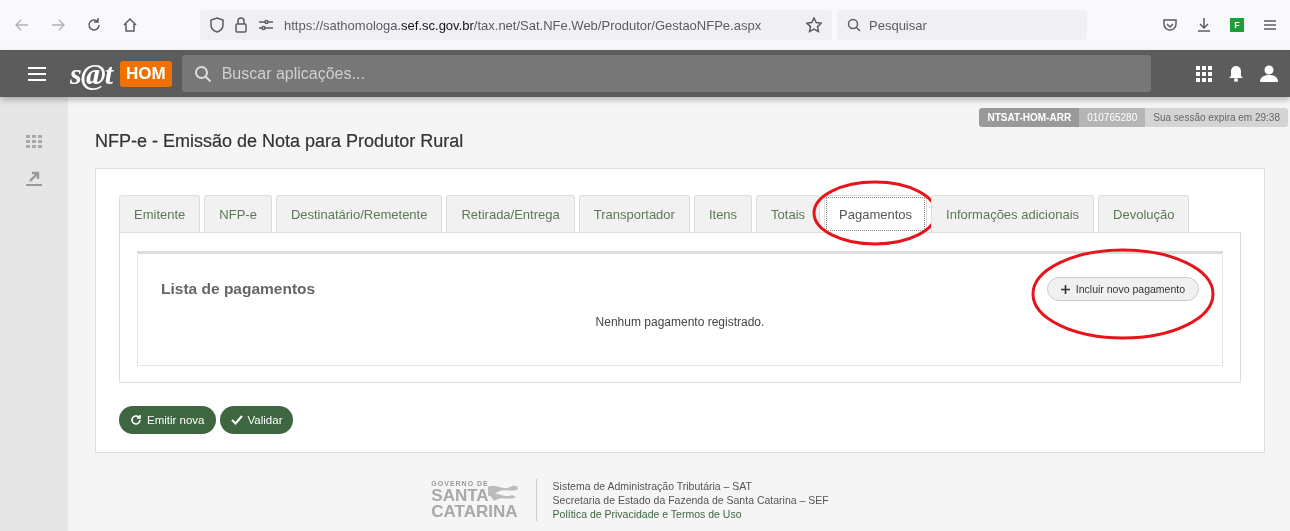 The width and height of the screenshot is (1290, 531). Describe the element at coordinates (236, 420) in the screenshot. I see `check-icon` at that location.